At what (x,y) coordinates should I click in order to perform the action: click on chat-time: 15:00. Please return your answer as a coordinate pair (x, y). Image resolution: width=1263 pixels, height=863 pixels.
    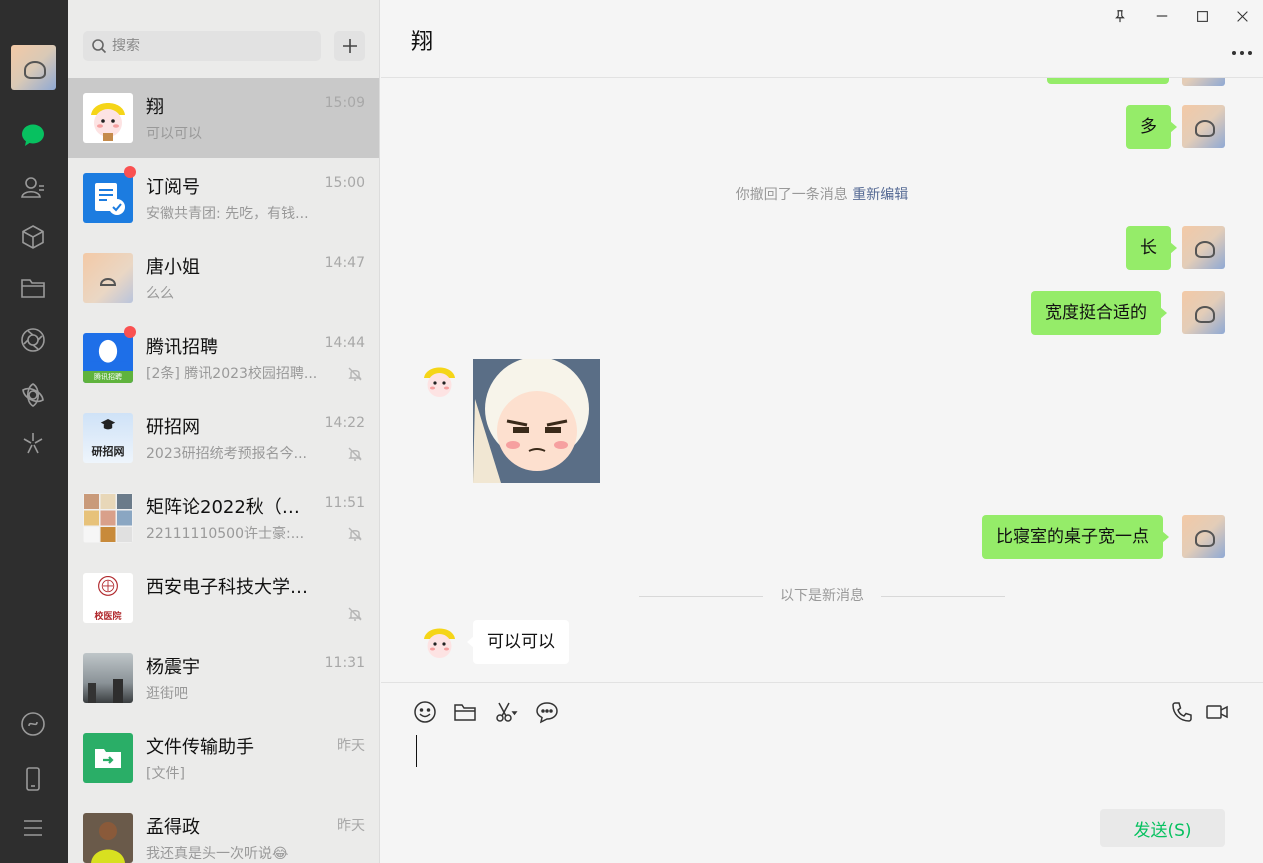
    Looking at the image, I should click on (344, 183).